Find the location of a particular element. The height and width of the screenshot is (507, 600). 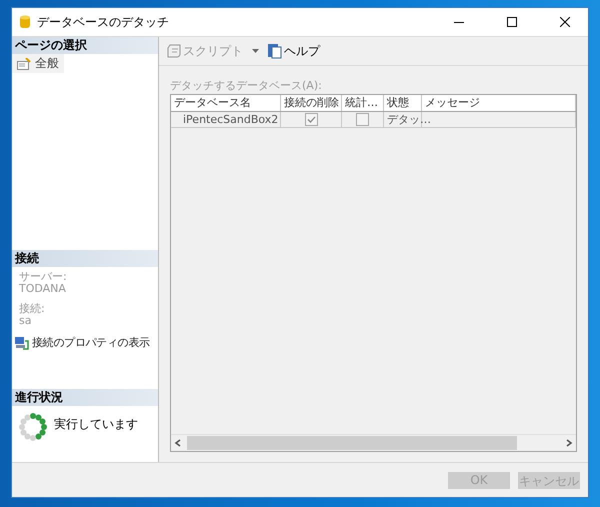

table-cell: iPentecSandBox2 is located at coordinates (230, 119).